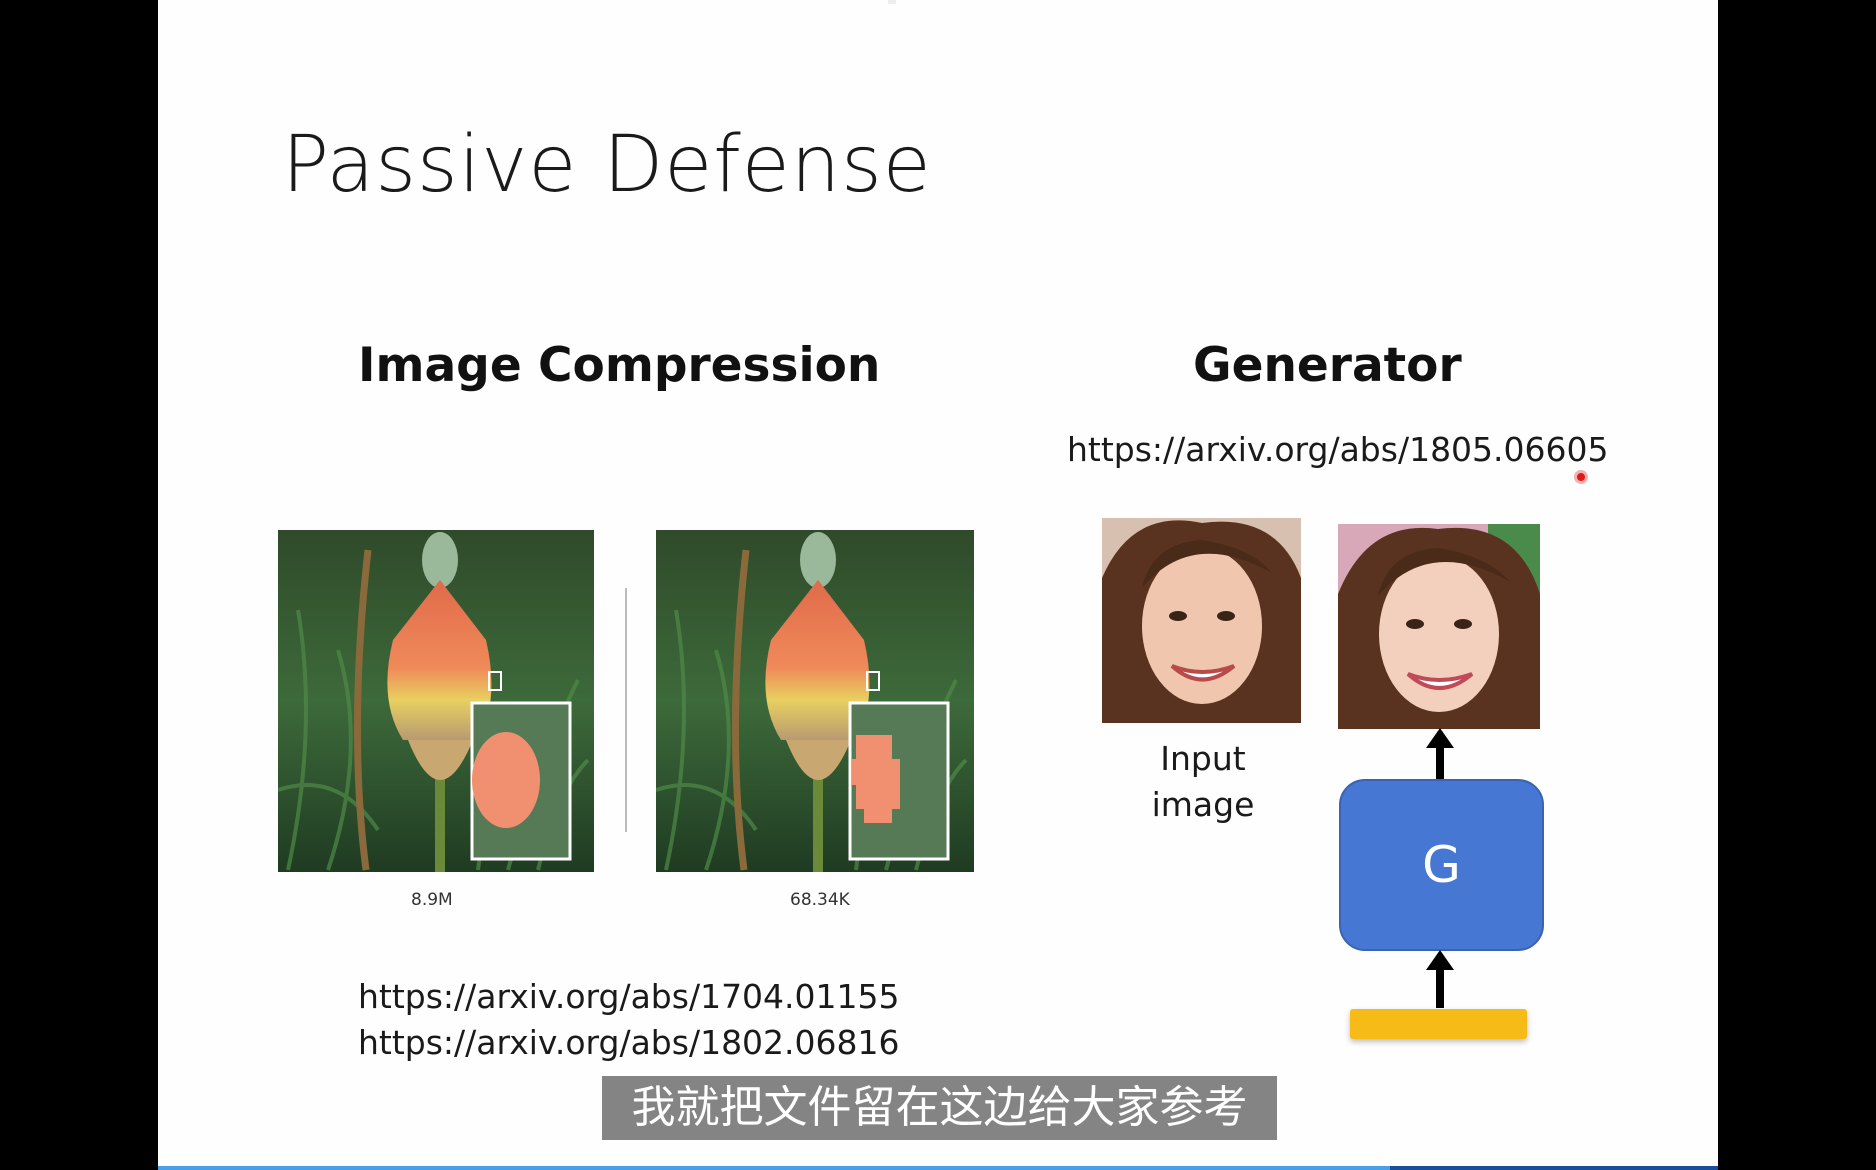 The width and height of the screenshot is (1876, 1170). What do you see at coordinates (1338, 449) in the screenshot?
I see `generator-paper-link: https://arxiv.org/abs/1805.06605` at bounding box center [1338, 449].